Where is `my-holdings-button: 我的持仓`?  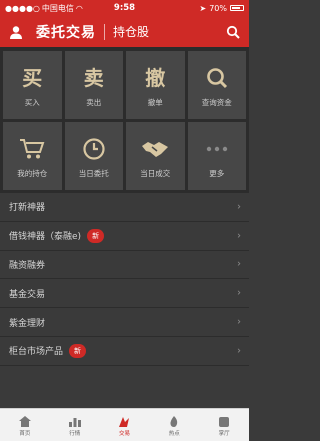 my-holdings-button: 我的持仓 is located at coordinates (32, 156).